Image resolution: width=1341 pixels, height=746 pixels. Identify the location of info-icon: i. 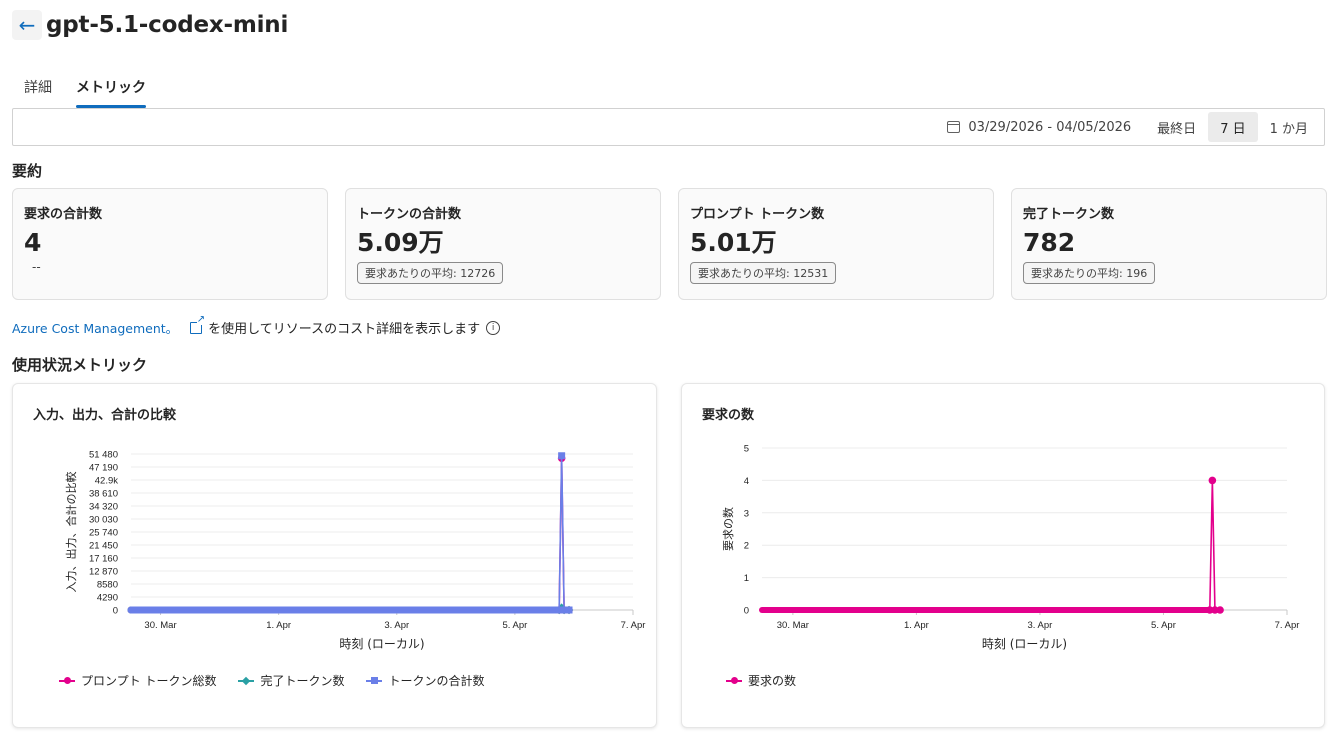
(493, 327).